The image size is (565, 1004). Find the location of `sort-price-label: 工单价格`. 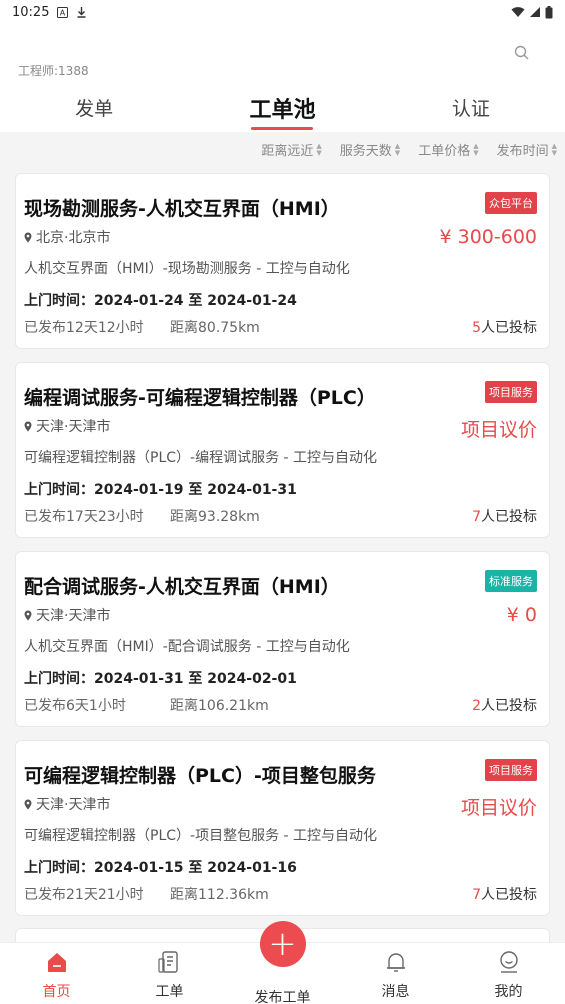

sort-price-label: 工单价格 is located at coordinates (444, 151).